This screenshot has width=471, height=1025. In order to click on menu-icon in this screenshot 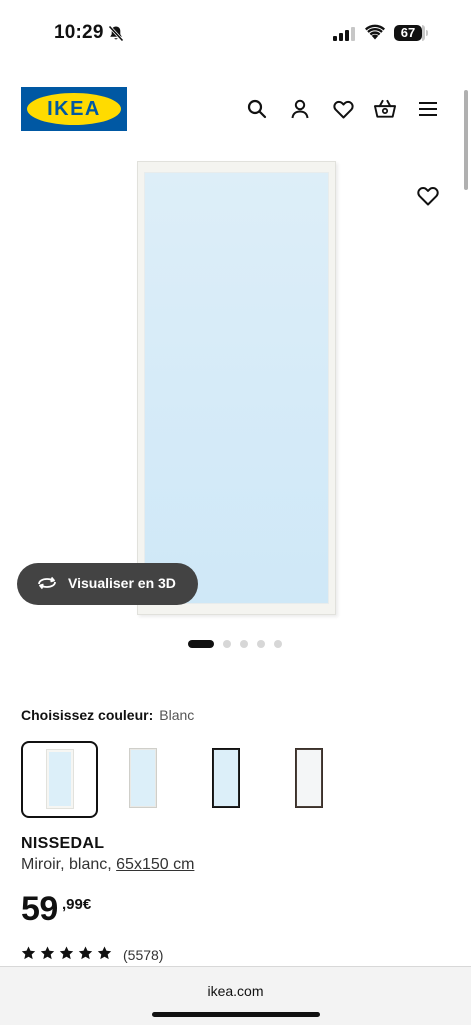, I will do `click(428, 109)`.